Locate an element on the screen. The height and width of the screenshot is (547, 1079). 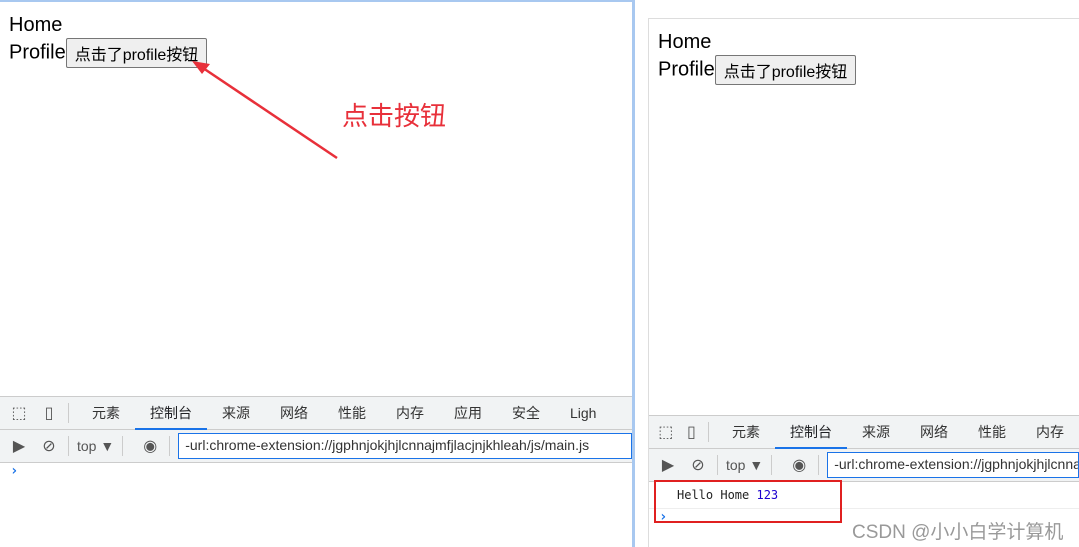
devtools-tabs: ⬚ ▯ 元素 控制台 来源 网络 性能 内存 is located at coordinates (864, 432).